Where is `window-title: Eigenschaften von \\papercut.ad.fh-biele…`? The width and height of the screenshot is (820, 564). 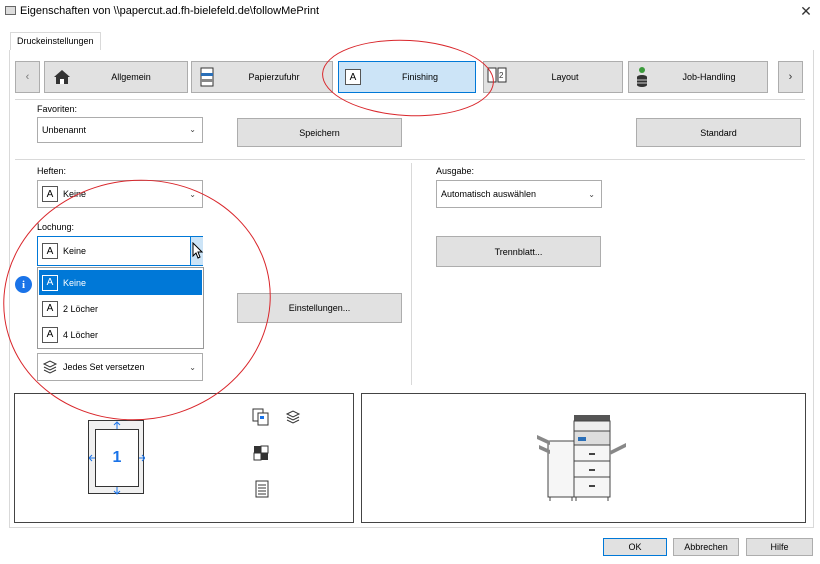 window-title: Eigenschaften von \\papercut.ad.fh-biele… is located at coordinates (170, 11).